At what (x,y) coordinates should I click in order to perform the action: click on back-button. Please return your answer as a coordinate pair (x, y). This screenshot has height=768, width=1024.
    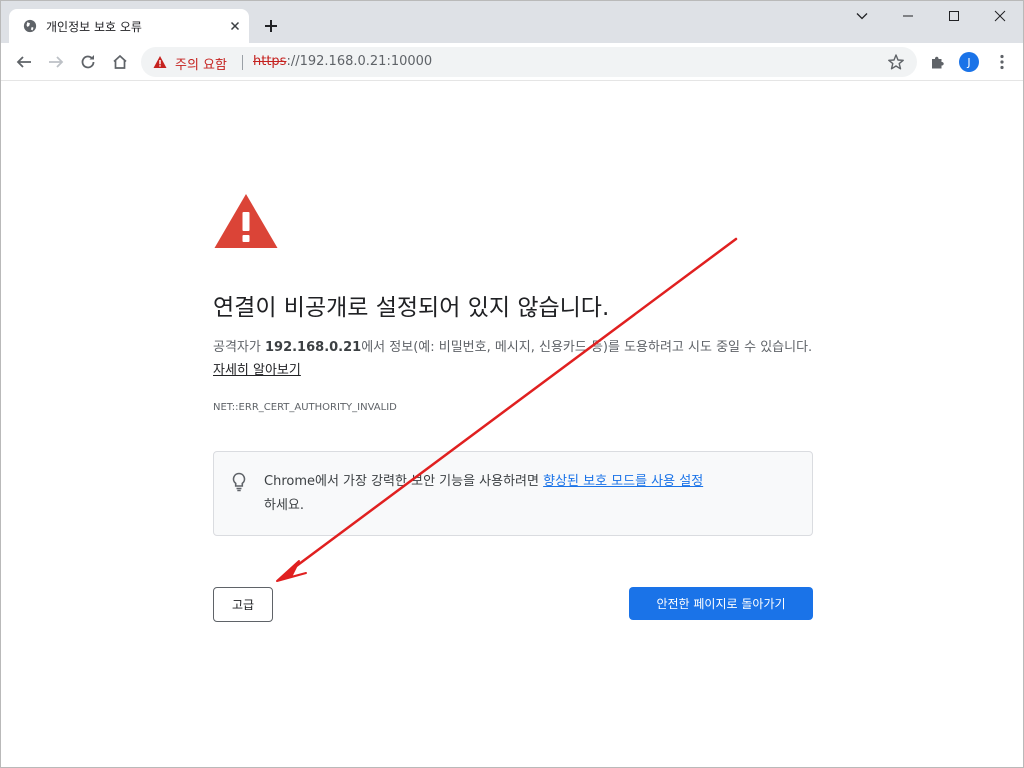
    Looking at the image, I should click on (24, 62).